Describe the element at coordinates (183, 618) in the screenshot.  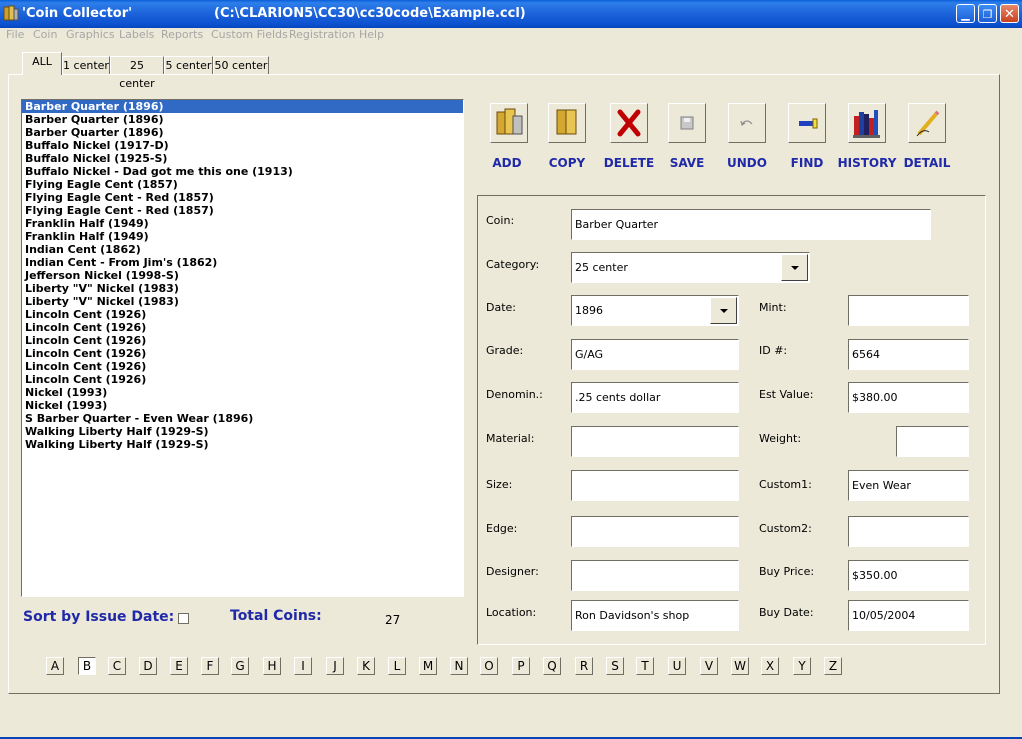
I see `sort-by-issue-date-checkbox` at that location.